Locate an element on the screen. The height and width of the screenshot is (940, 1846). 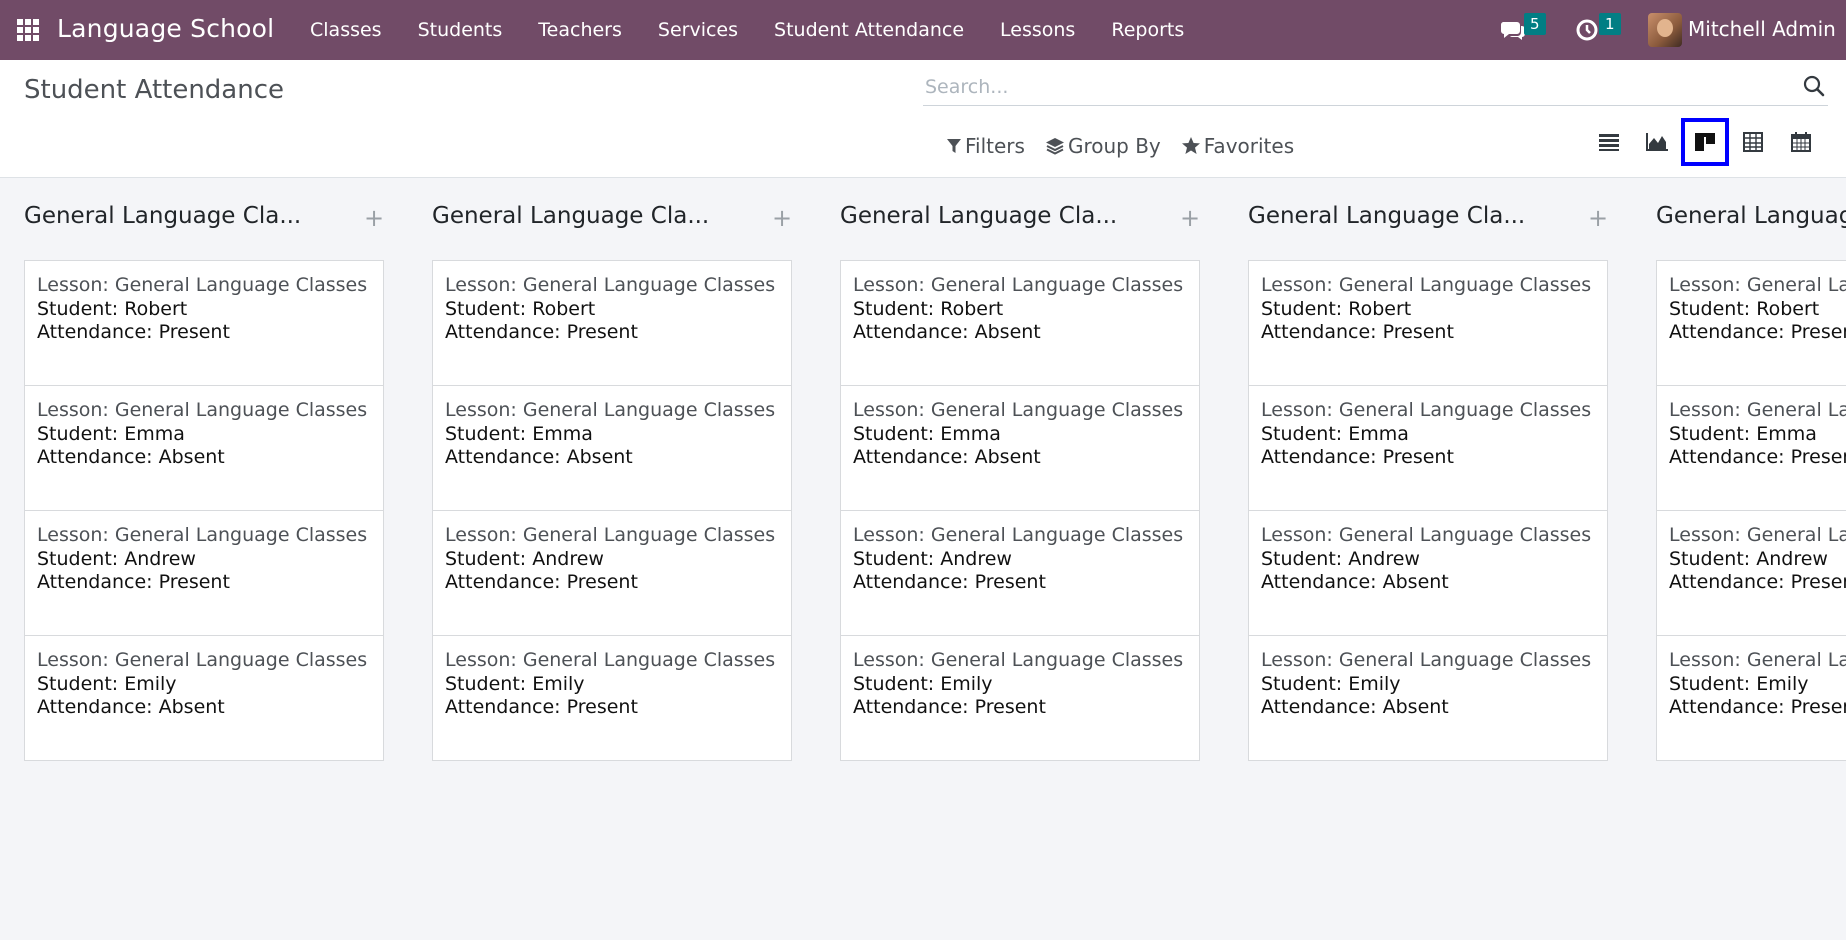
kanban-icon is located at coordinates (1705, 142).